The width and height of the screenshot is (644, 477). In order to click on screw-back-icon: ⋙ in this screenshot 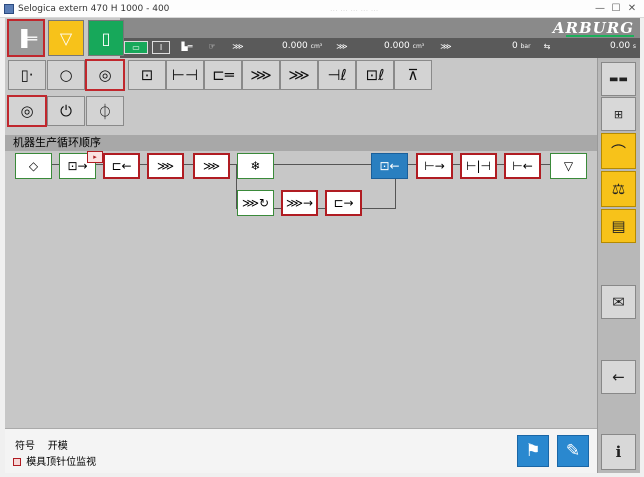, I will do `click(165, 166)`.